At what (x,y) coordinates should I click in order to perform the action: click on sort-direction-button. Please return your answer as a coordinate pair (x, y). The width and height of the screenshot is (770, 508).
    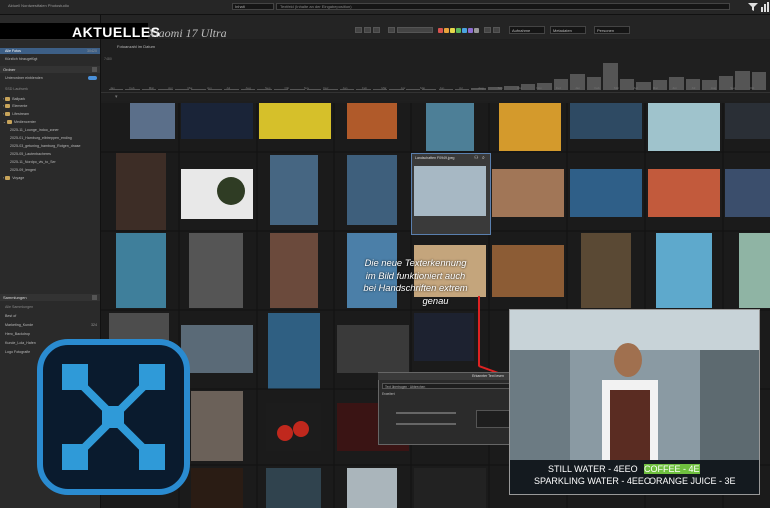
    Looking at the image, I should click on (391, 30).